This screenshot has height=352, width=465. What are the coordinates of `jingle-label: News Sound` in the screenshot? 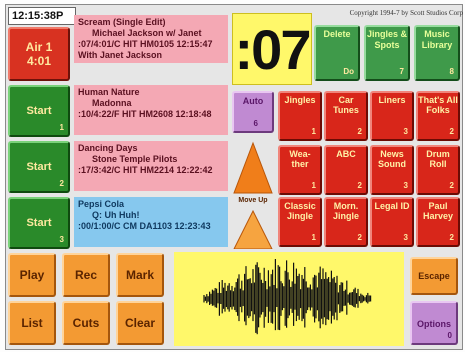 It's located at (392, 159).